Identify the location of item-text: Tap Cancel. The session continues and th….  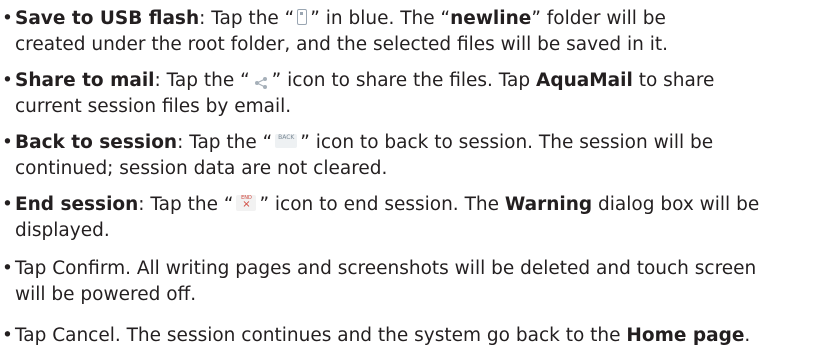
(321, 335).